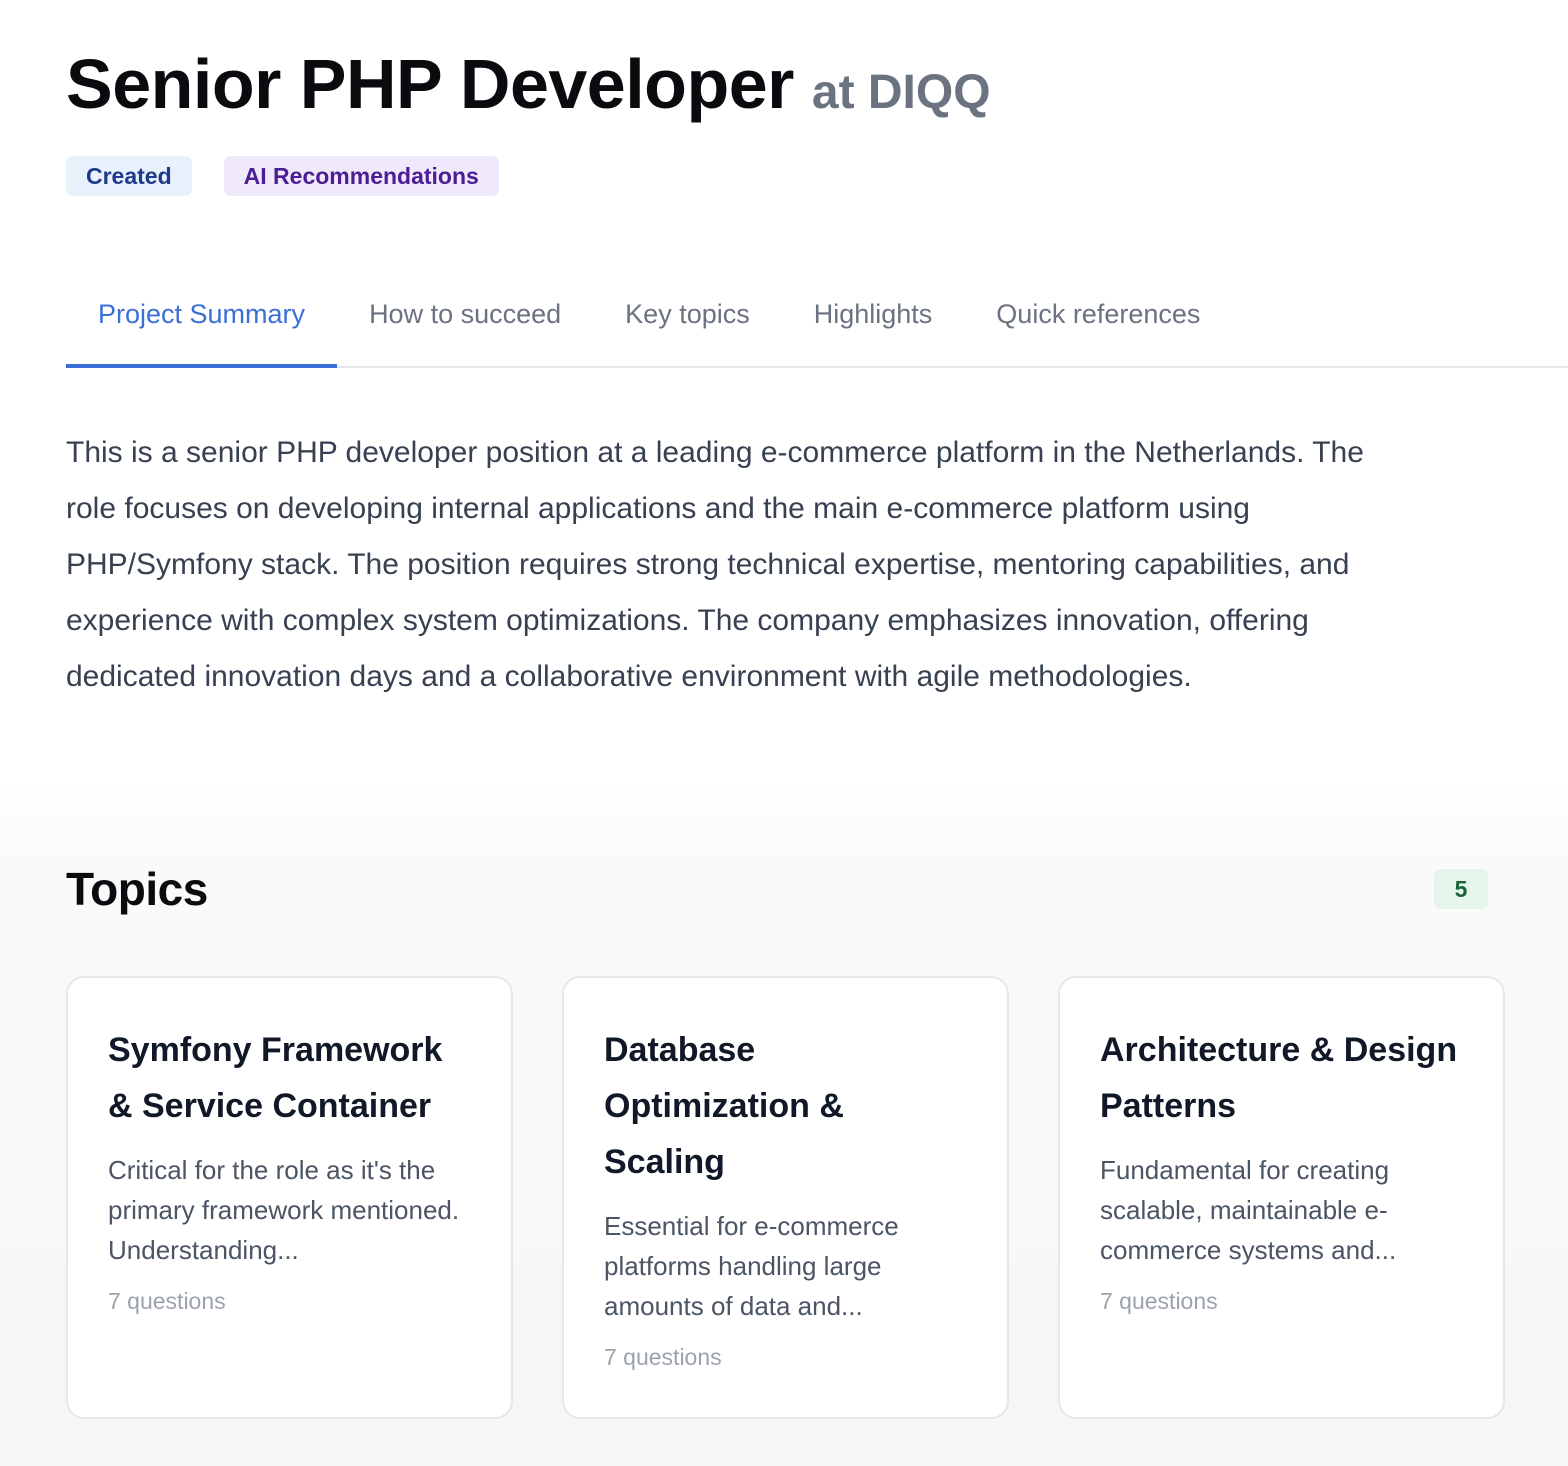 Image resolution: width=1568 pixels, height=1466 pixels. Describe the element at coordinates (202, 315) in the screenshot. I see `tab-project-summary: Project Summary` at that location.